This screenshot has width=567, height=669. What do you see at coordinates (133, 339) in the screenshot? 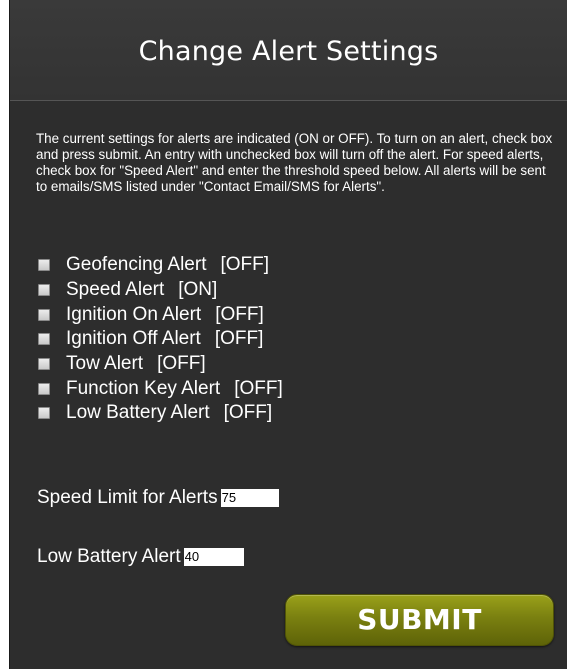
I see `alert-label: Ignition Off Alert` at bounding box center [133, 339].